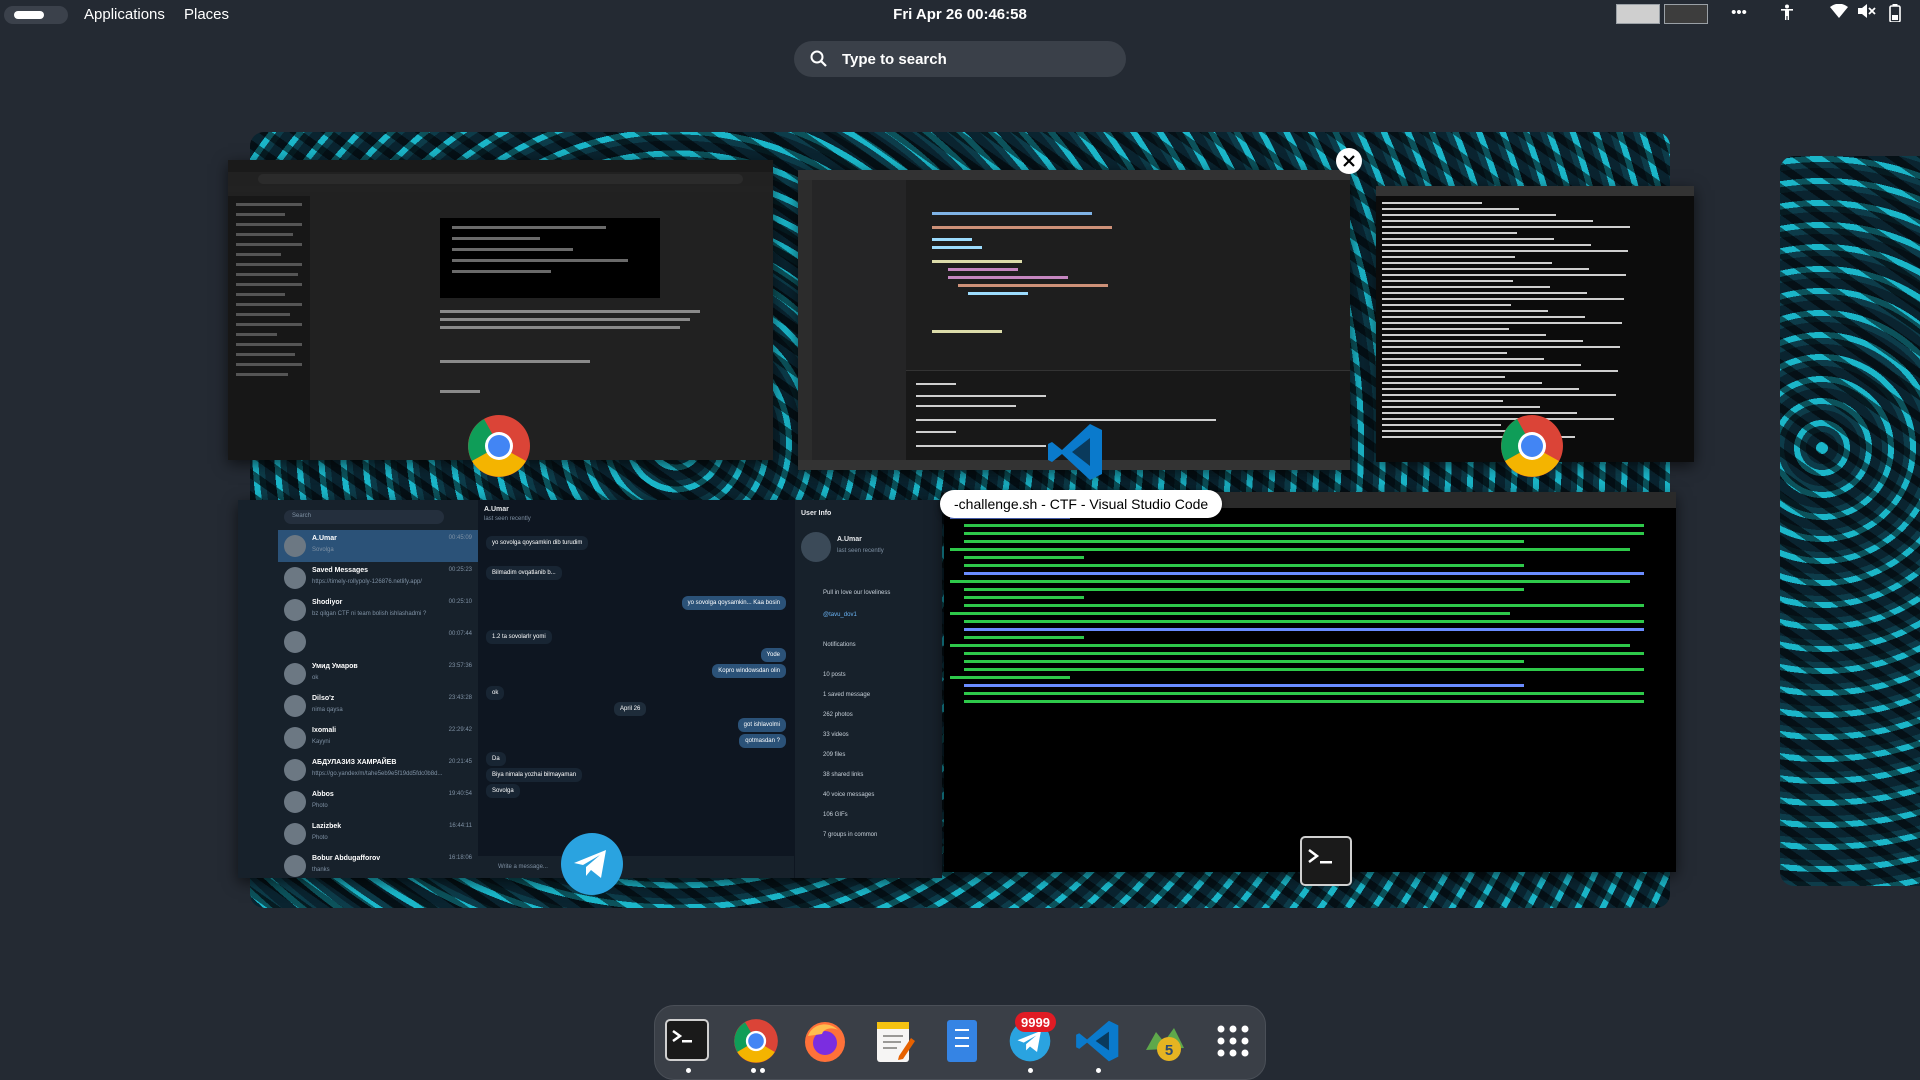 This screenshot has height=1080, width=1920. I want to click on browser-tabs, so click(500, 166).